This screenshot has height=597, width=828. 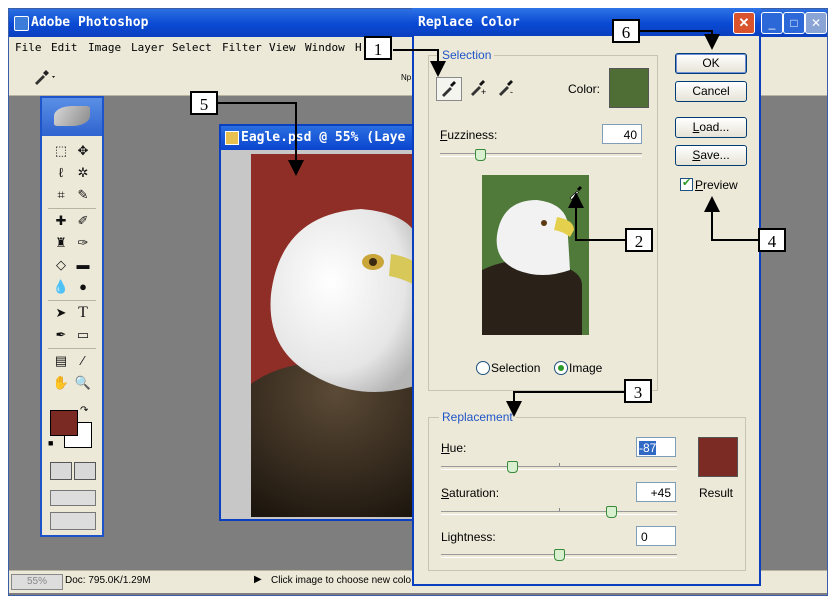 What do you see at coordinates (639, 240) in the screenshot?
I see `callout-2: 2` at bounding box center [639, 240].